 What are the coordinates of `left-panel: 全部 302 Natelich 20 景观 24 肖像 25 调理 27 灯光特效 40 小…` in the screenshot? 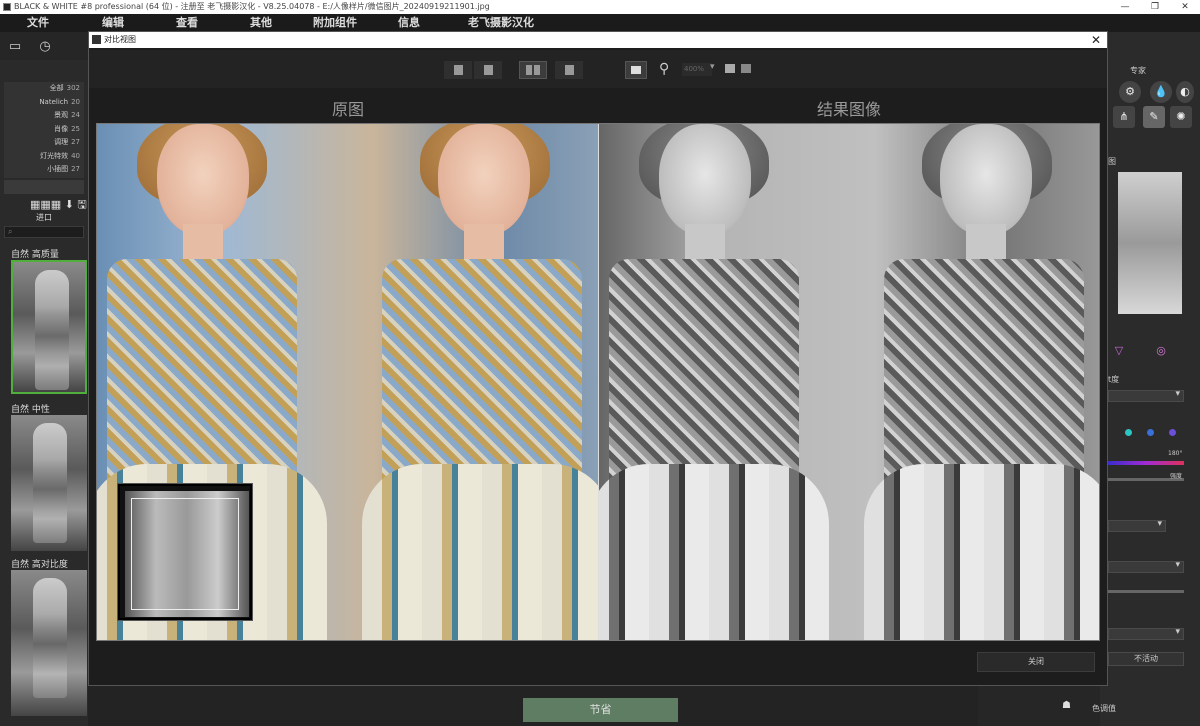 It's located at (44, 393).